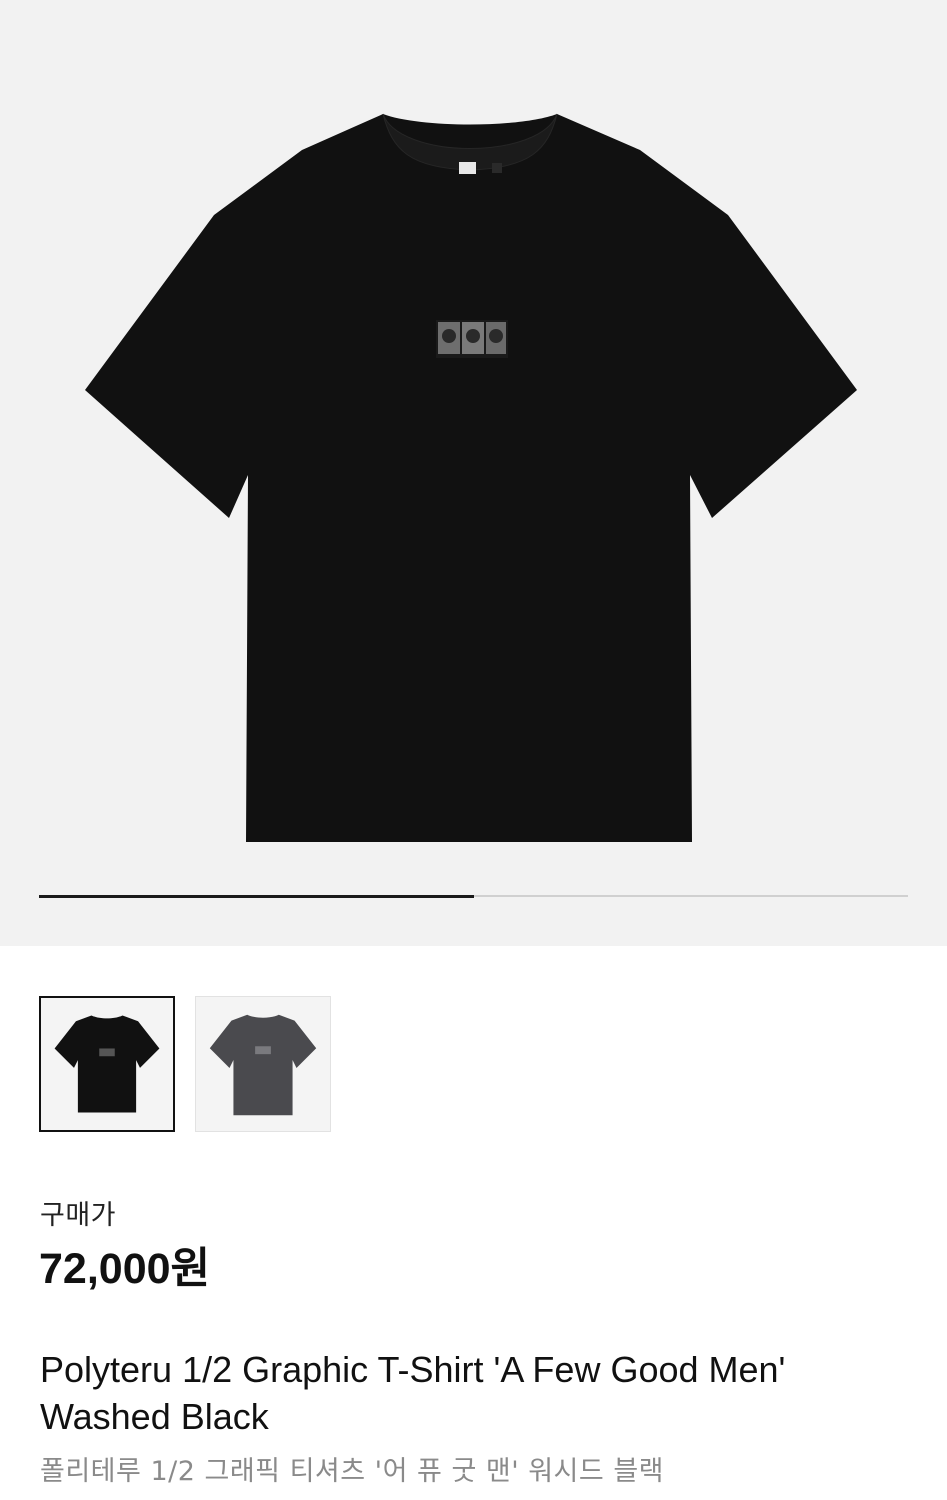 The height and width of the screenshot is (1500, 947). I want to click on thumbnail-washed-tshirt, so click(263, 1064).